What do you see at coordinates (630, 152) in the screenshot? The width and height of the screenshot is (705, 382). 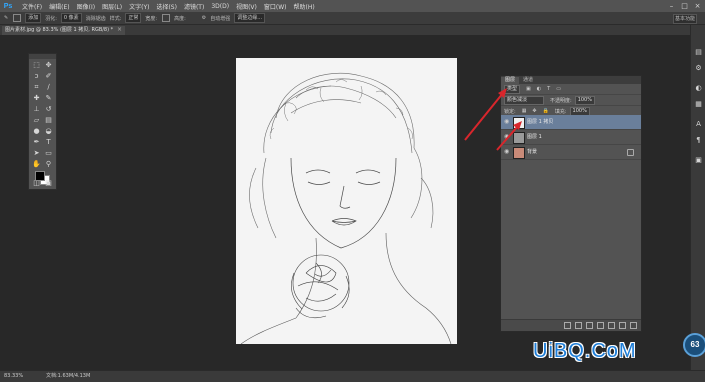 I see `lock-icon` at bounding box center [630, 152].